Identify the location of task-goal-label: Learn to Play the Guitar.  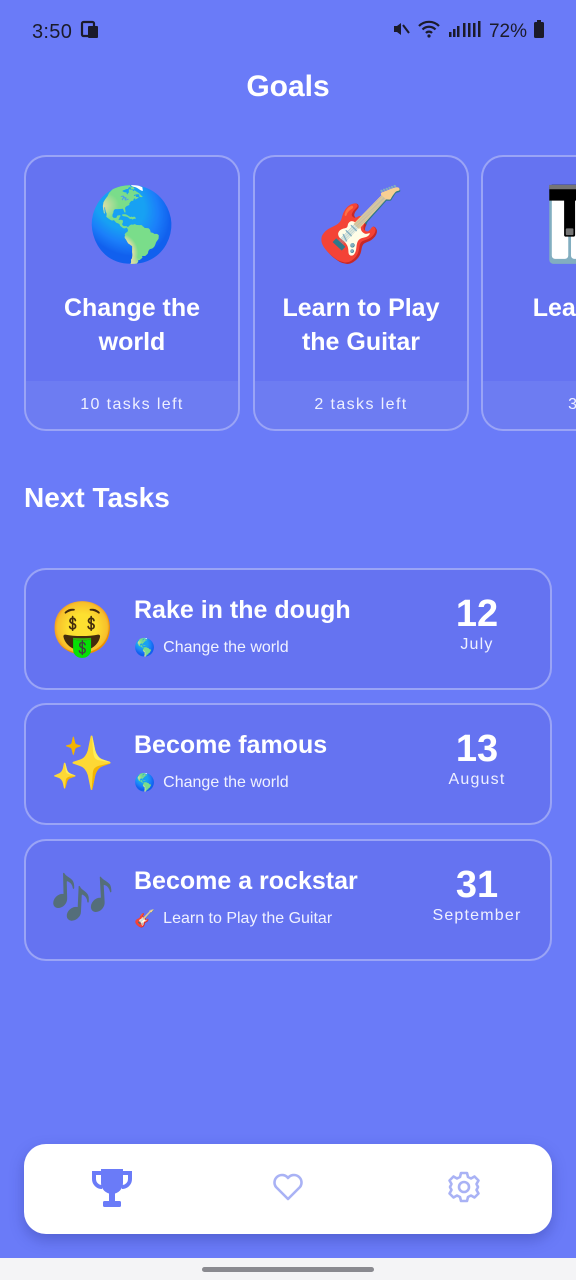
(248, 918).